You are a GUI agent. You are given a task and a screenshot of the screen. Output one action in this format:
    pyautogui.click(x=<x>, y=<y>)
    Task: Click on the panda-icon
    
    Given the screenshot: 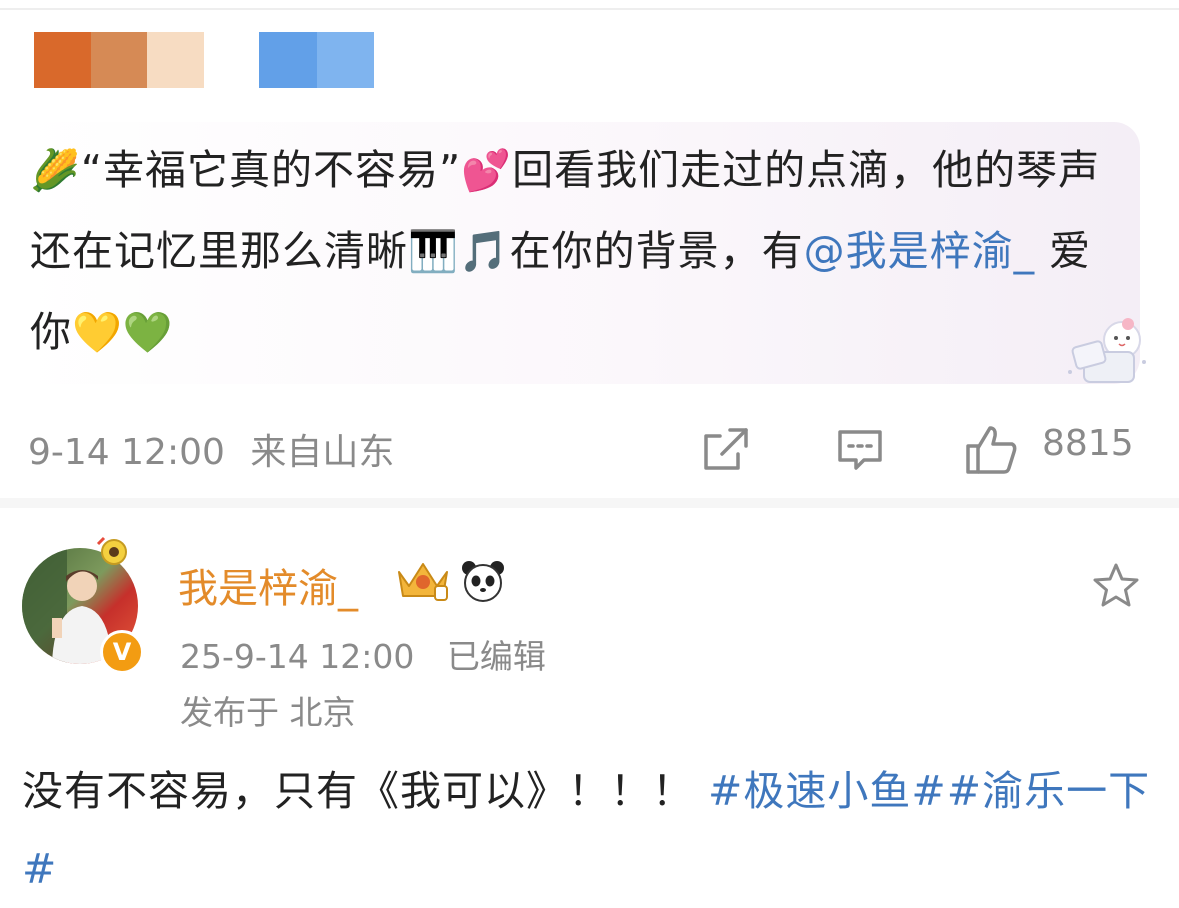 What is the action you would take?
    pyautogui.click(x=483, y=581)
    